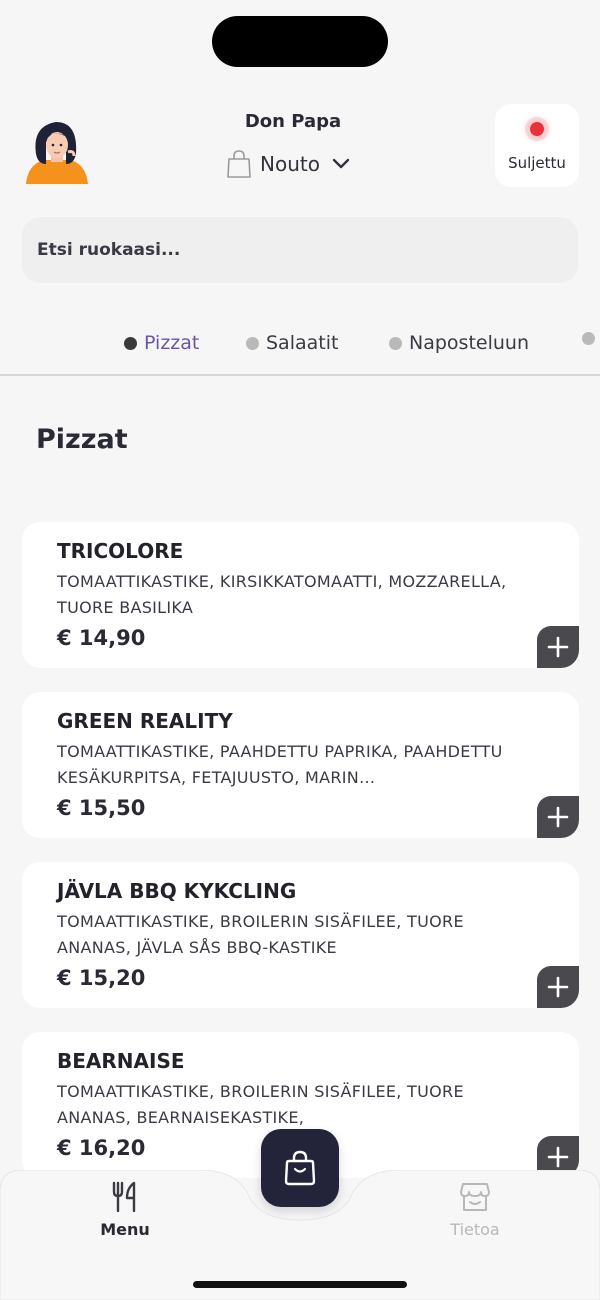 This screenshot has height=1300, width=600. What do you see at coordinates (293, 121) in the screenshot?
I see `restaurant-name: Don Papa` at bounding box center [293, 121].